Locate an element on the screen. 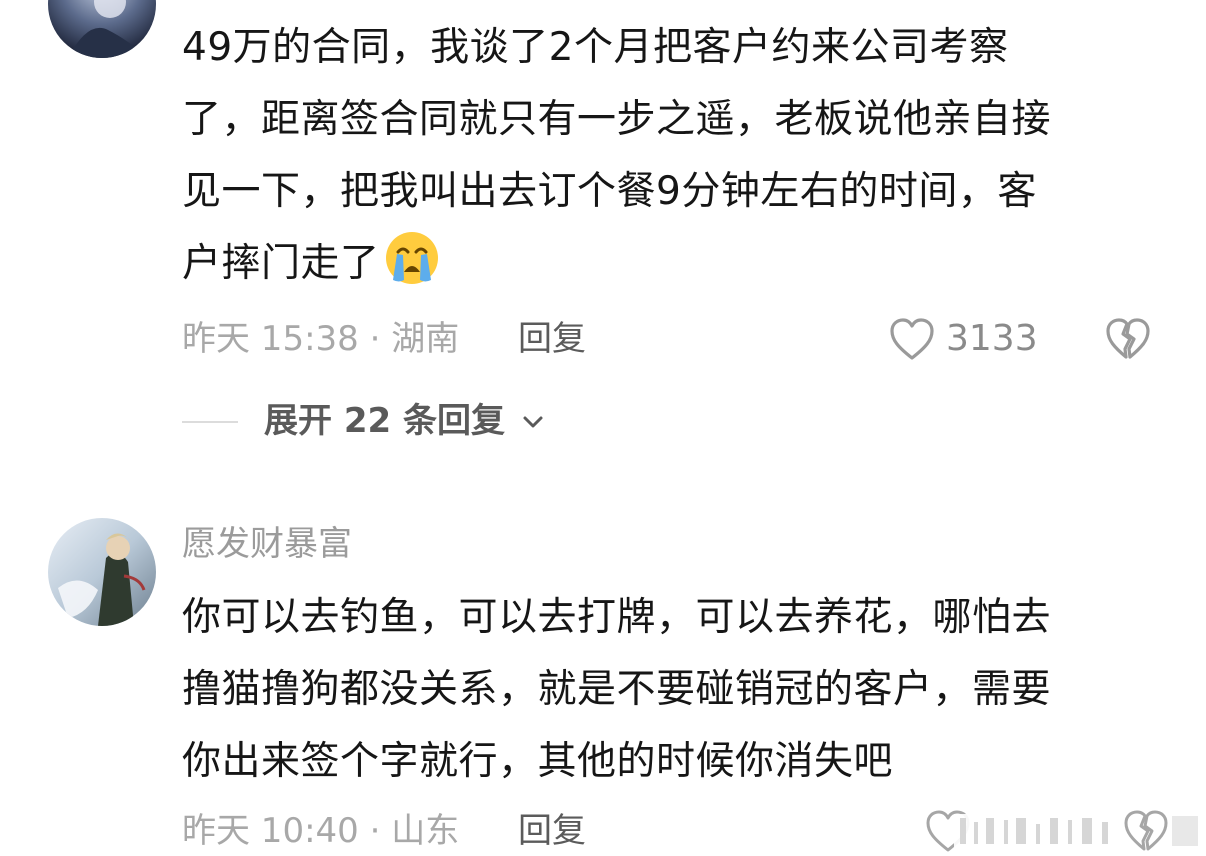 The height and width of the screenshot is (856, 1206). watermark is located at coordinates (1062, 831).